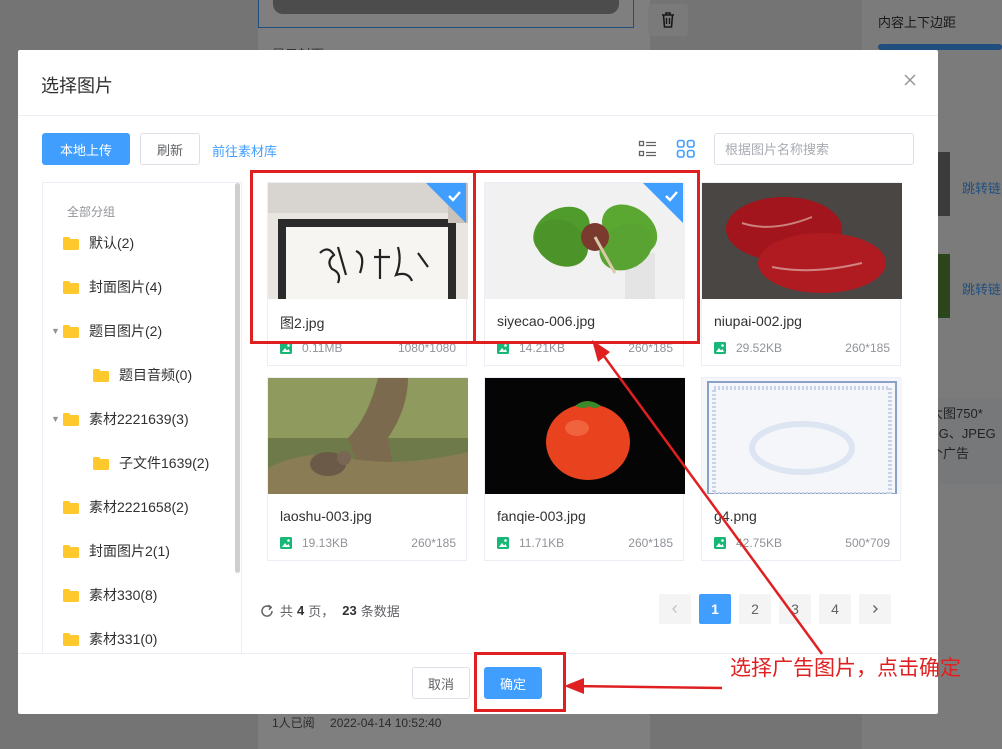 This screenshot has width=1002, height=749. I want to click on tree-item: 素材331(0), so click(104, 639).